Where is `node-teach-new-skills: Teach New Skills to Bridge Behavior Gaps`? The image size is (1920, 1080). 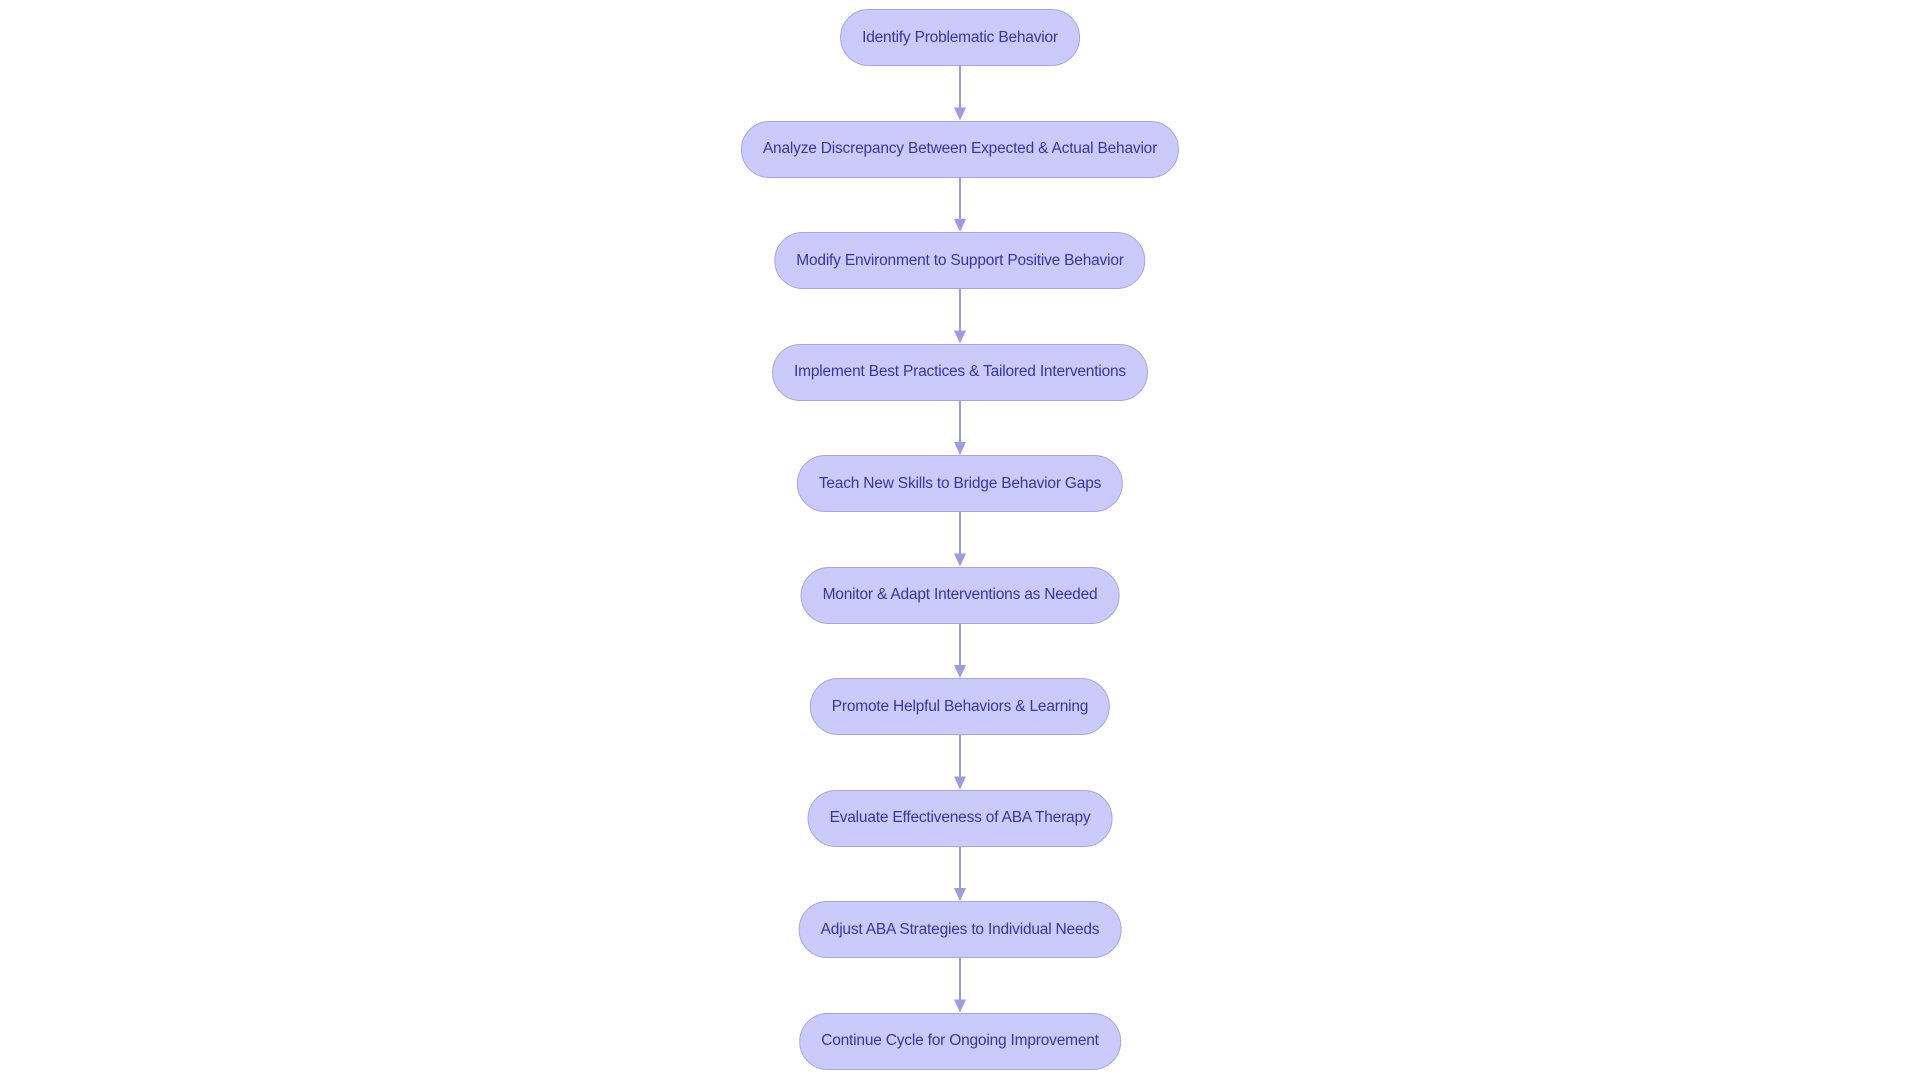
node-teach-new-skills: Teach New Skills to Bridge Behavior Gaps is located at coordinates (960, 483).